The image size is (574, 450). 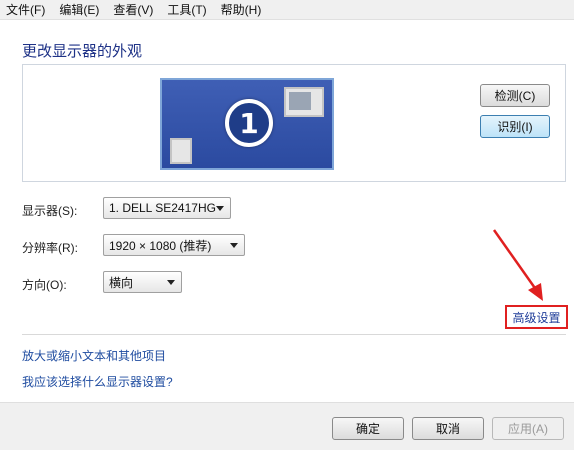 I want to click on orientation-label: 方向(O):, so click(x=44, y=285).